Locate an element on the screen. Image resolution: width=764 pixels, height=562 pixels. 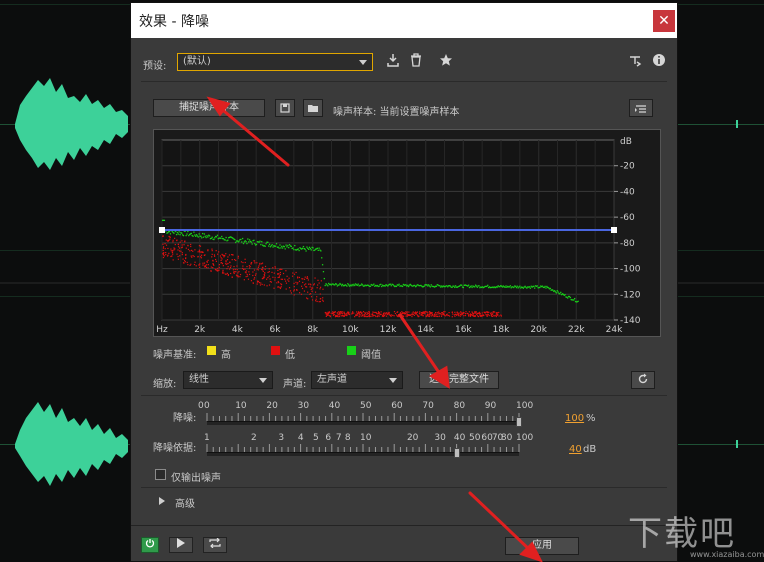
power-toggle-icon is located at coordinates (150, 545).